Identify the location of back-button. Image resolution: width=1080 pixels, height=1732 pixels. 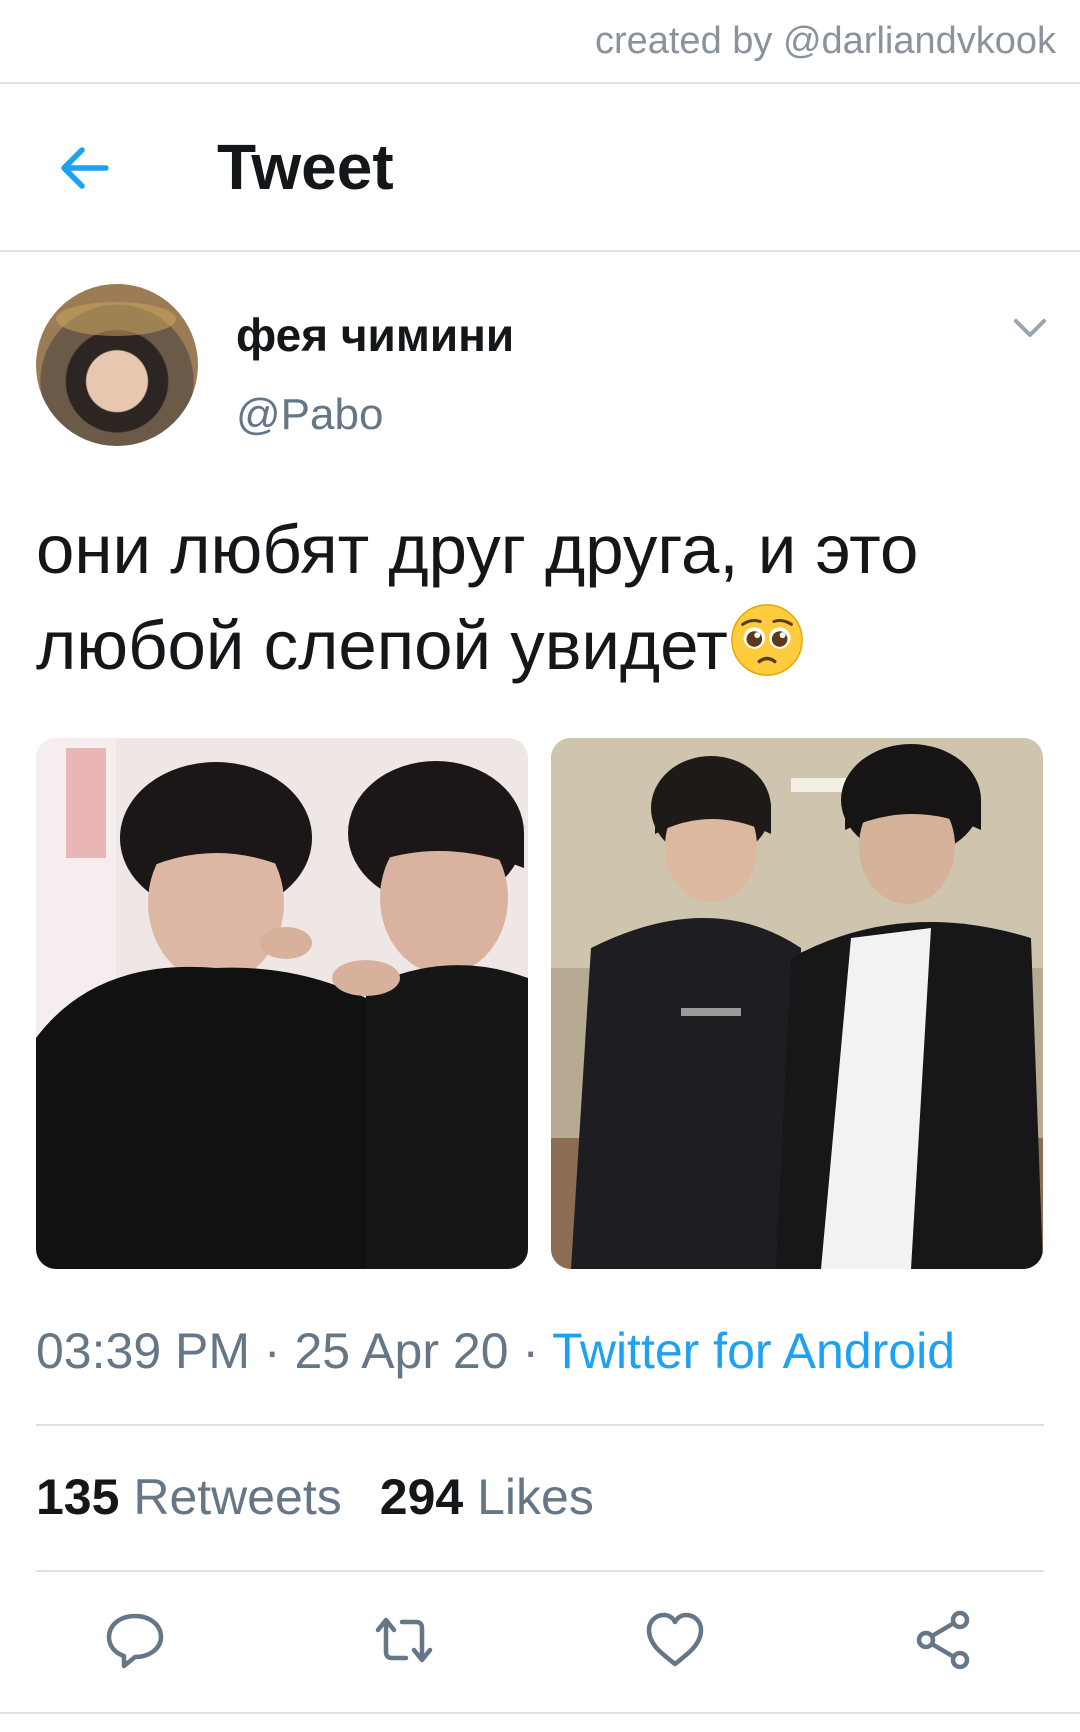
(84, 168).